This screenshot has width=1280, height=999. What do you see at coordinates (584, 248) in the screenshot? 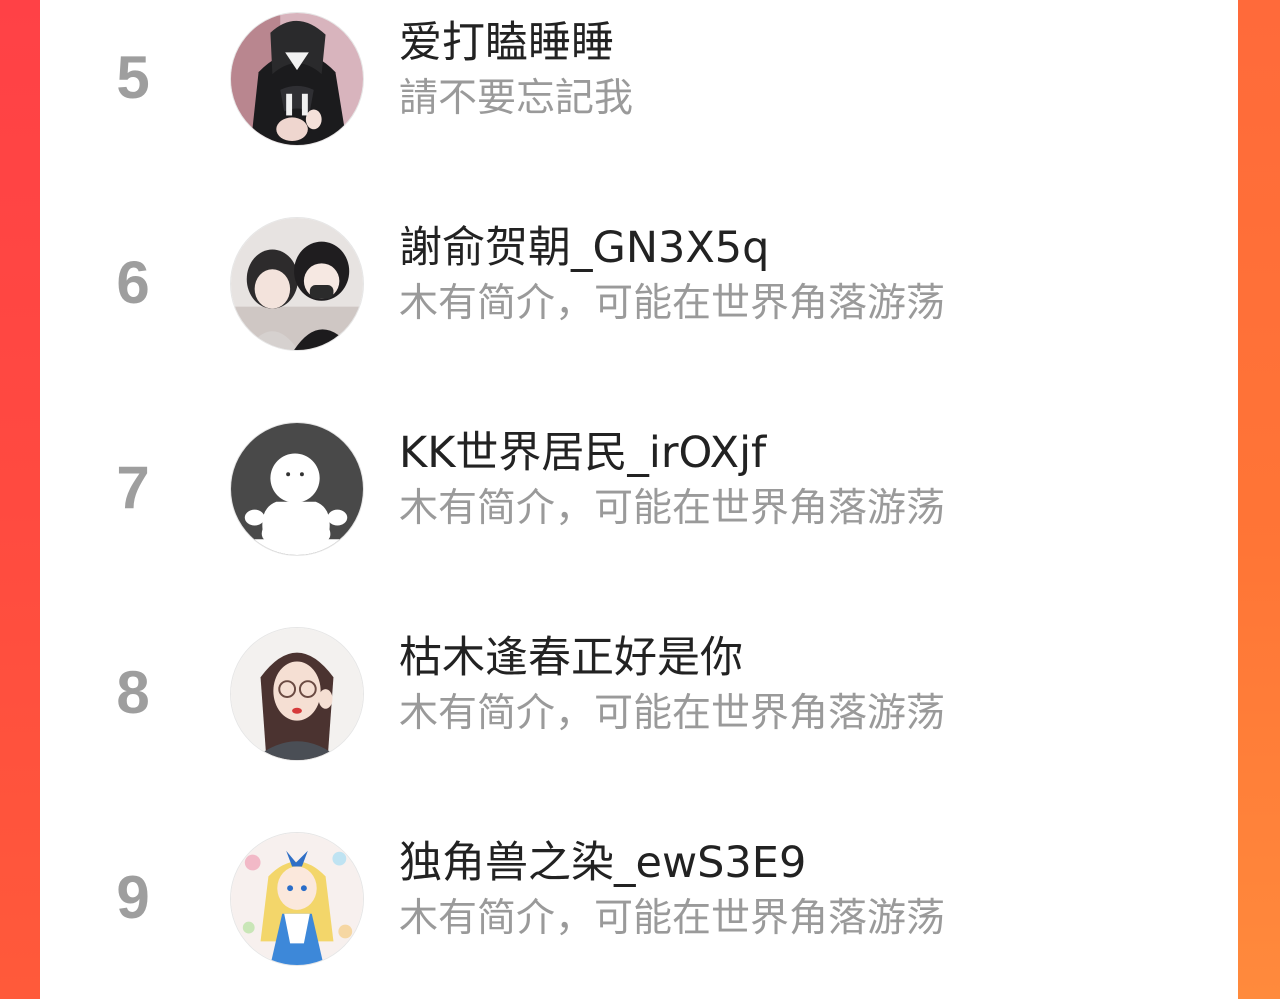
I see `user-name: 謝俞贺朝_GN3X5q` at bounding box center [584, 248].